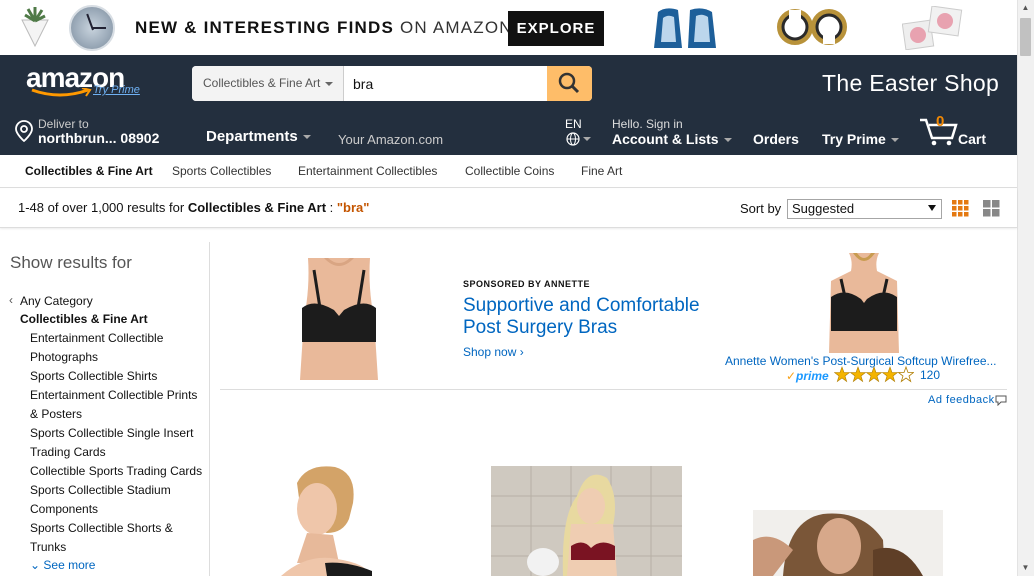 The image size is (1034, 576). Describe the element at coordinates (972, 139) in the screenshot. I see `cart-label: Cart` at that location.